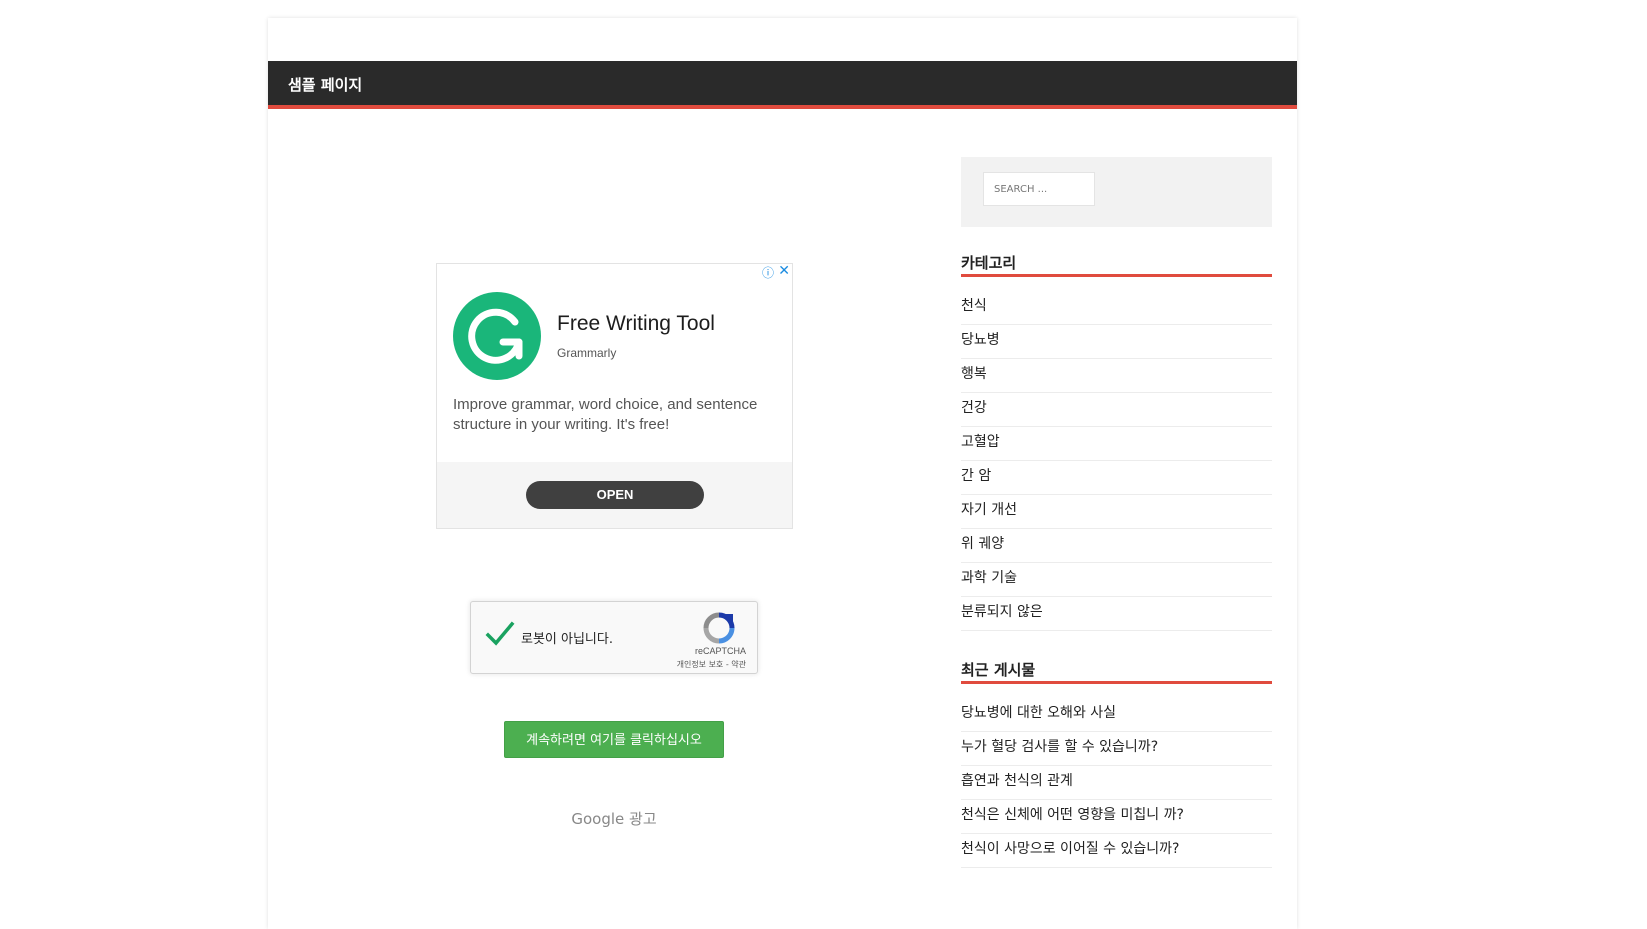 The height and width of the screenshot is (929, 1647). What do you see at coordinates (768, 272) in the screenshot?
I see `info-icon: ⓘ` at bounding box center [768, 272].